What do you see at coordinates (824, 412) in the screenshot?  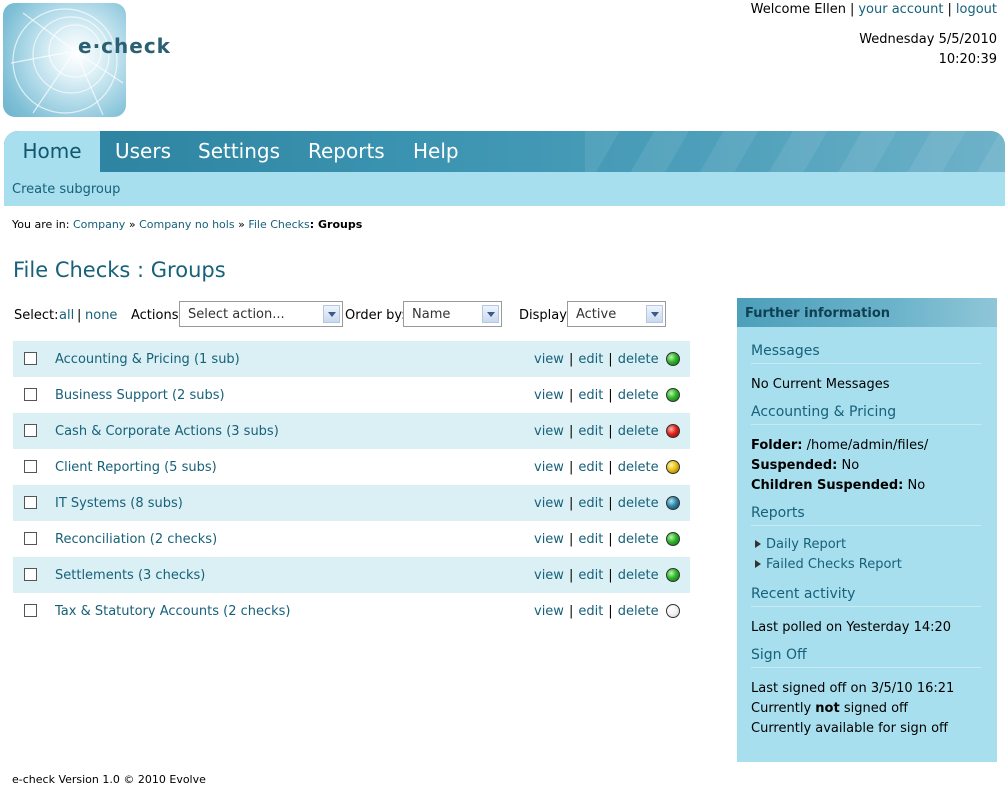 I see `group-heading: Accounting & Pricing` at bounding box center [824, 412].